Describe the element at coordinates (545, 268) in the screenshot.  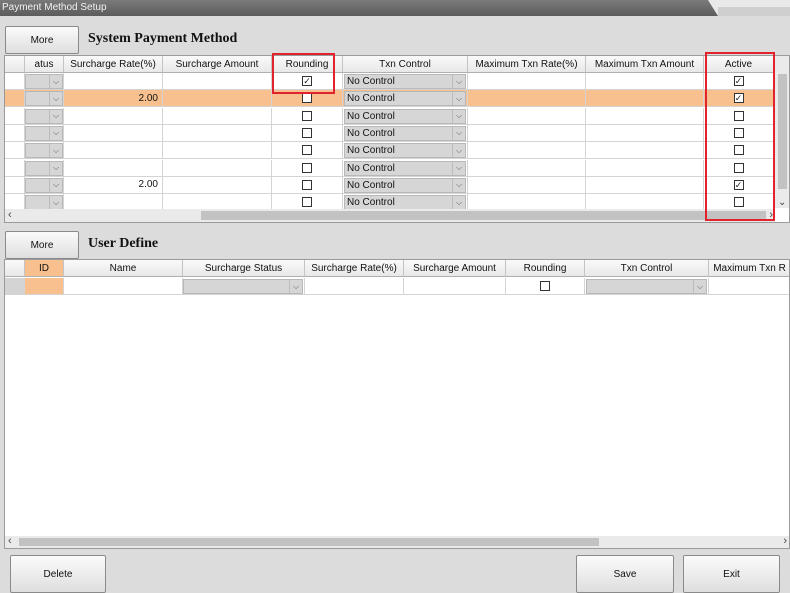
I see `header-rounding: Rounding` at that location.